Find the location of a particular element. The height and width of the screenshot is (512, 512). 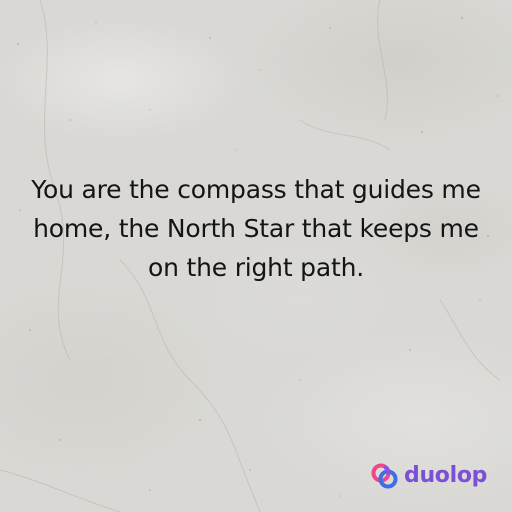

brand-logo: duolop is located at coordinates (432, 476).